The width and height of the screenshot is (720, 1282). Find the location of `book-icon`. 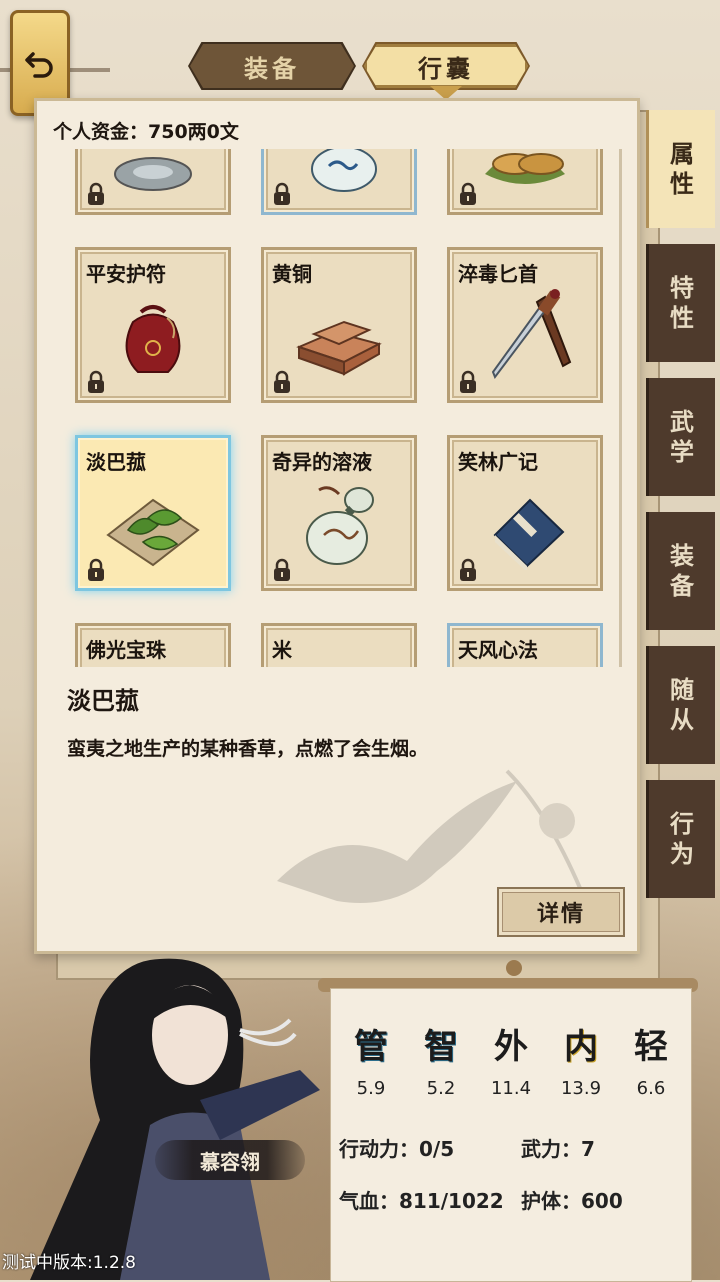

book-icon is located at coordinates (529, 534).